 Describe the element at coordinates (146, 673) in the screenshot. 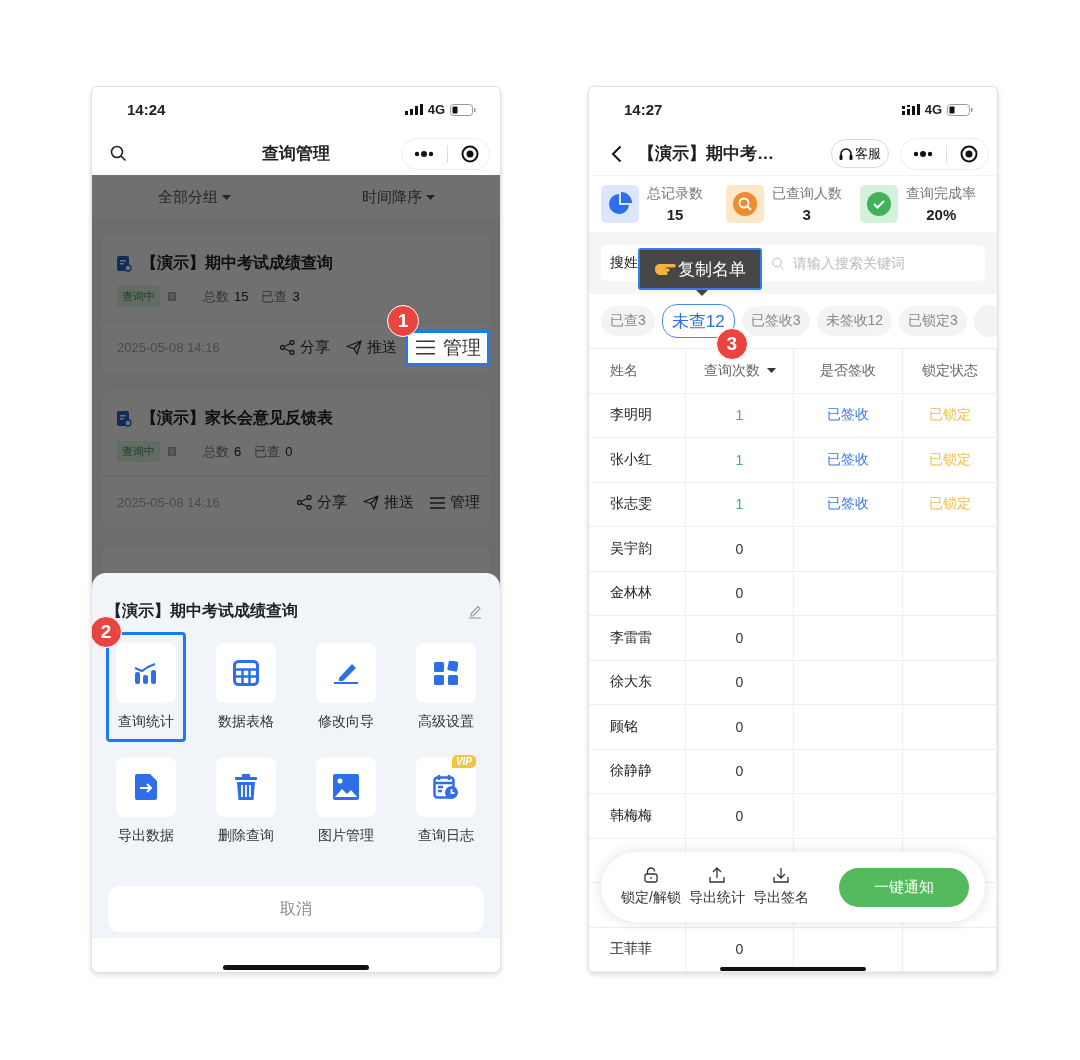

I see `bar-chart-icon` at that location.